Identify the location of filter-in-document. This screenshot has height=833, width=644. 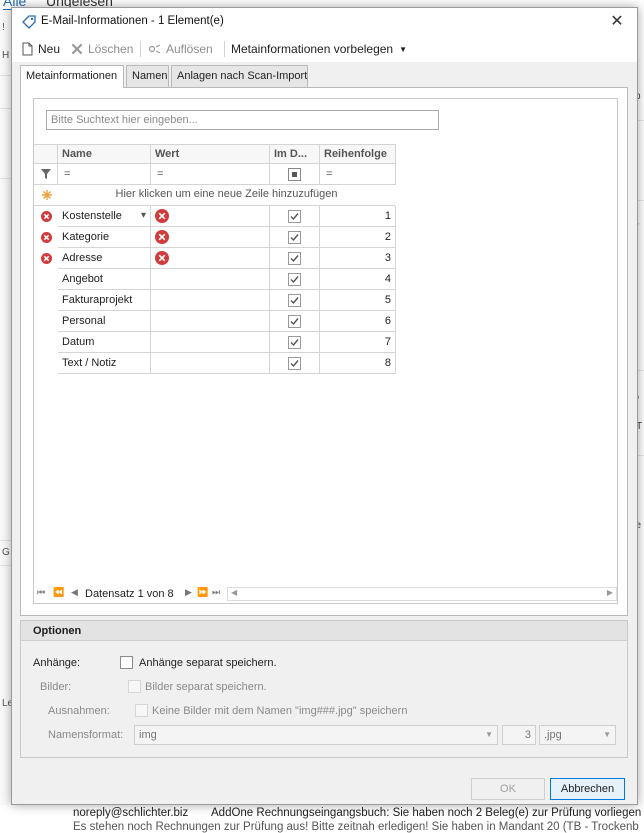
(295, 174).